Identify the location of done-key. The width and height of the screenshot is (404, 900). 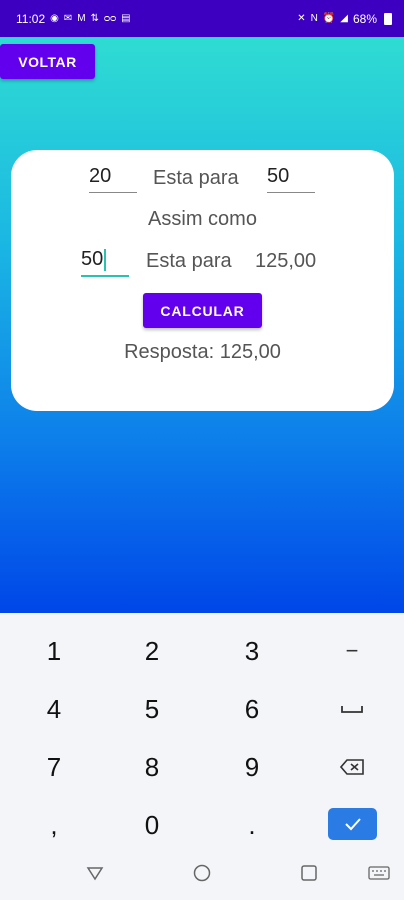
(352, 824).